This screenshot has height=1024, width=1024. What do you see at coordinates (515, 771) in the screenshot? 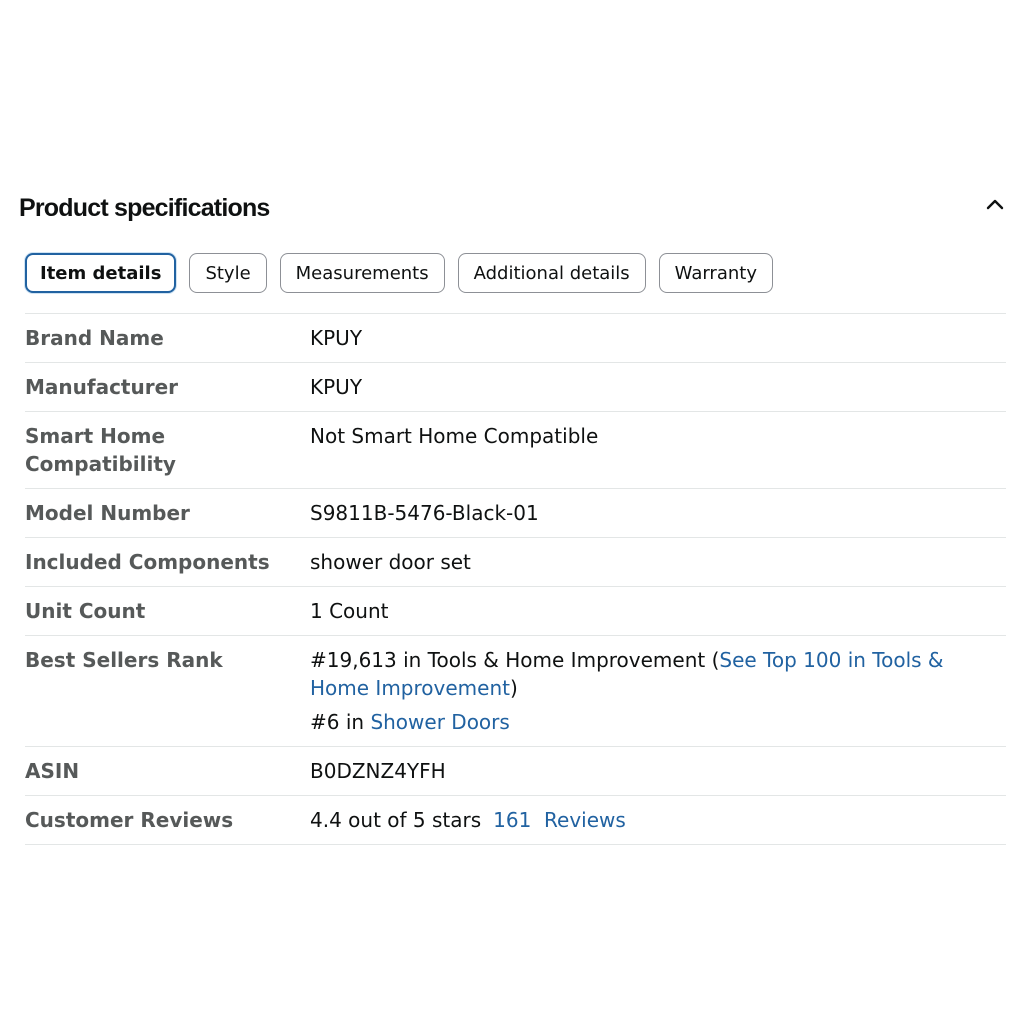
I see `spec-row-asin: ASIN B0DZNZ4YFH` at bounding box center [515, 771].